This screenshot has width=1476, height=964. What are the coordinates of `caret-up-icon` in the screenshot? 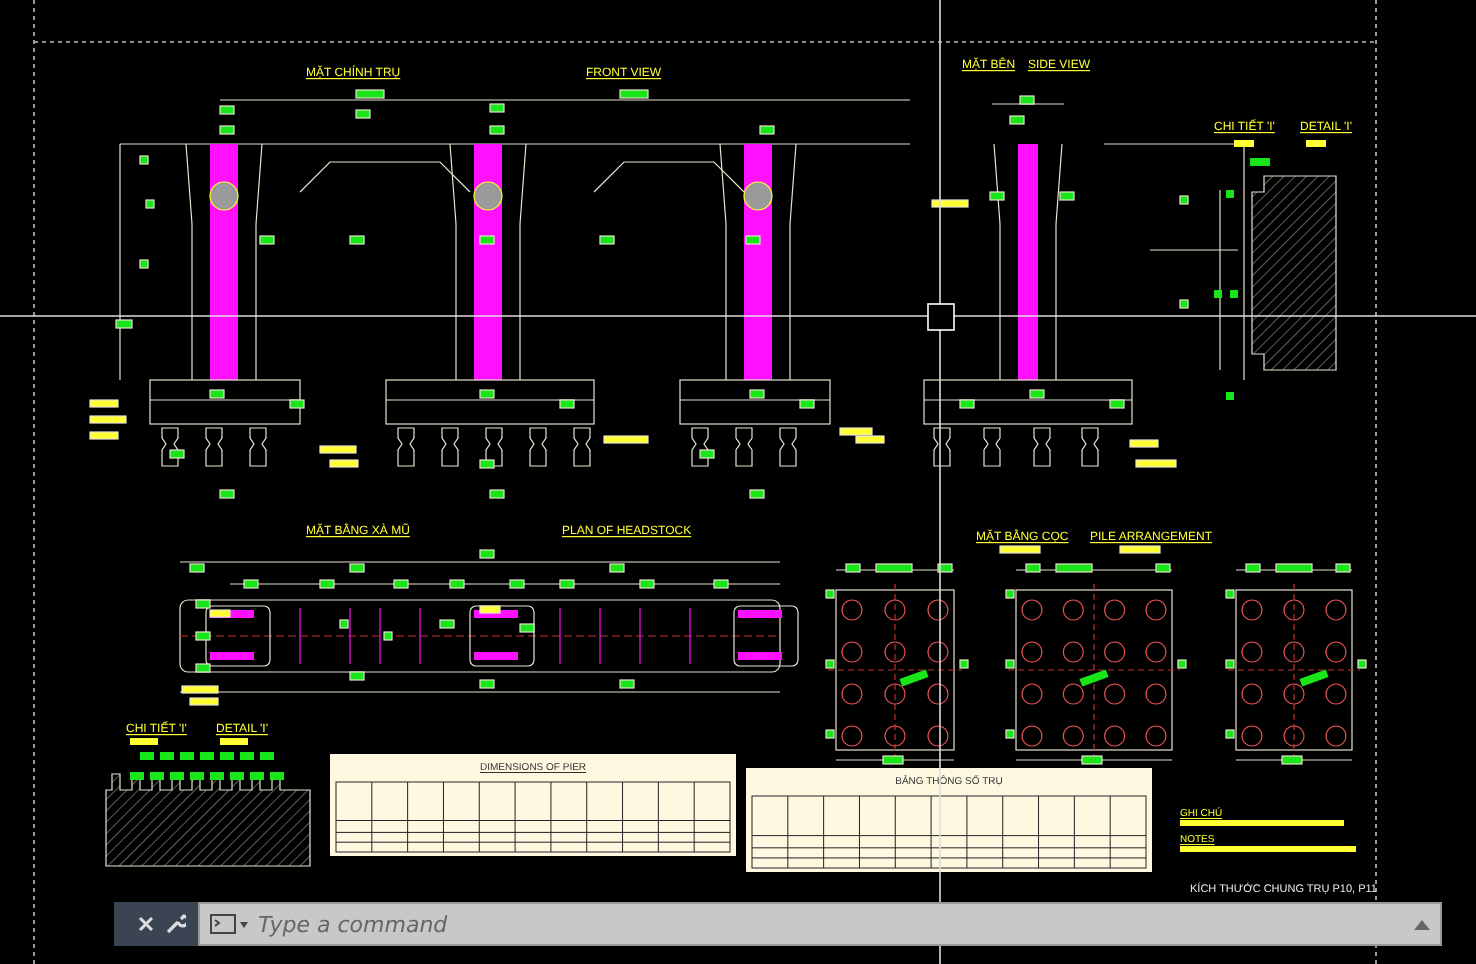 It's located at (1422, 924).